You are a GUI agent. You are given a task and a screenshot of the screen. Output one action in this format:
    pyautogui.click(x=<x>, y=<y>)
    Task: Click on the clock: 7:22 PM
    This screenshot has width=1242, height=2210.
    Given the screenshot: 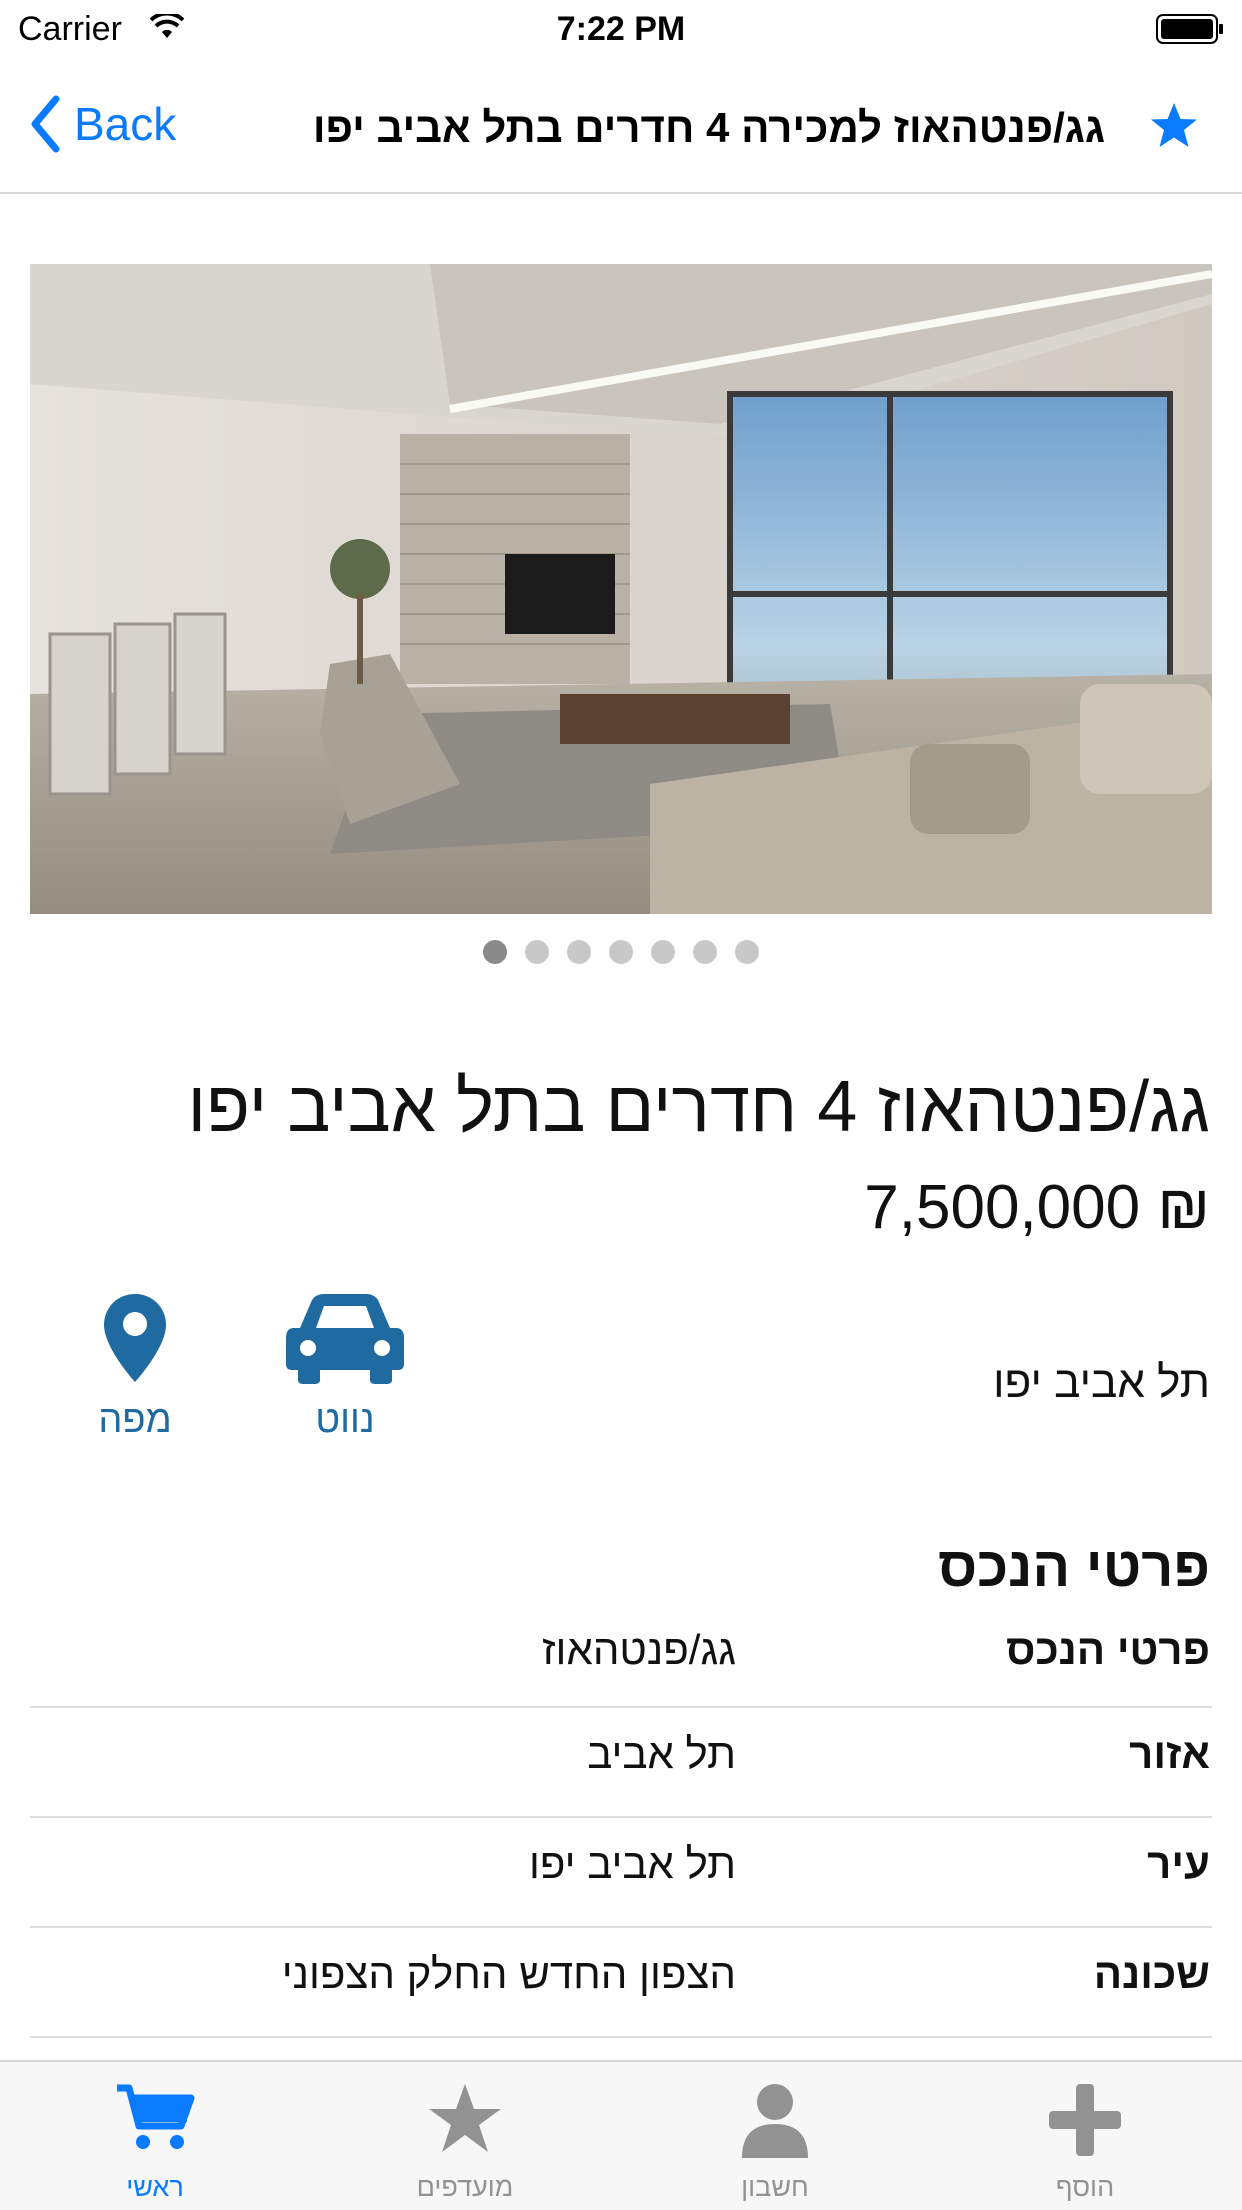 What is the action you would take?
    pyautogui.click(x=621, y=29)
    